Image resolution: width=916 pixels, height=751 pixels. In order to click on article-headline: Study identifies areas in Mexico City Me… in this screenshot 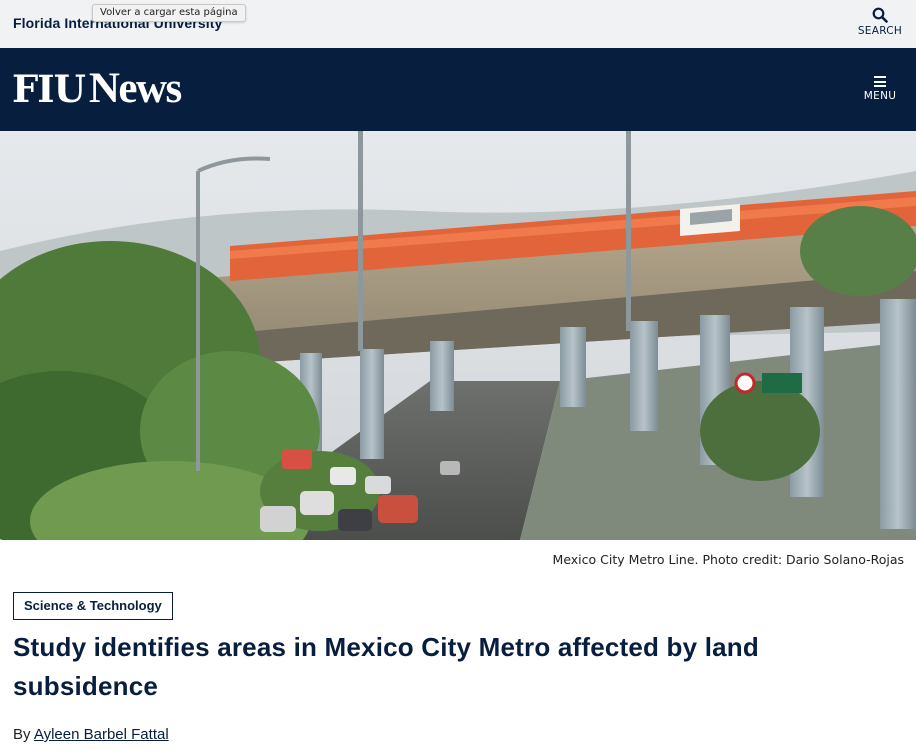, I will do `click(386, 666)`.